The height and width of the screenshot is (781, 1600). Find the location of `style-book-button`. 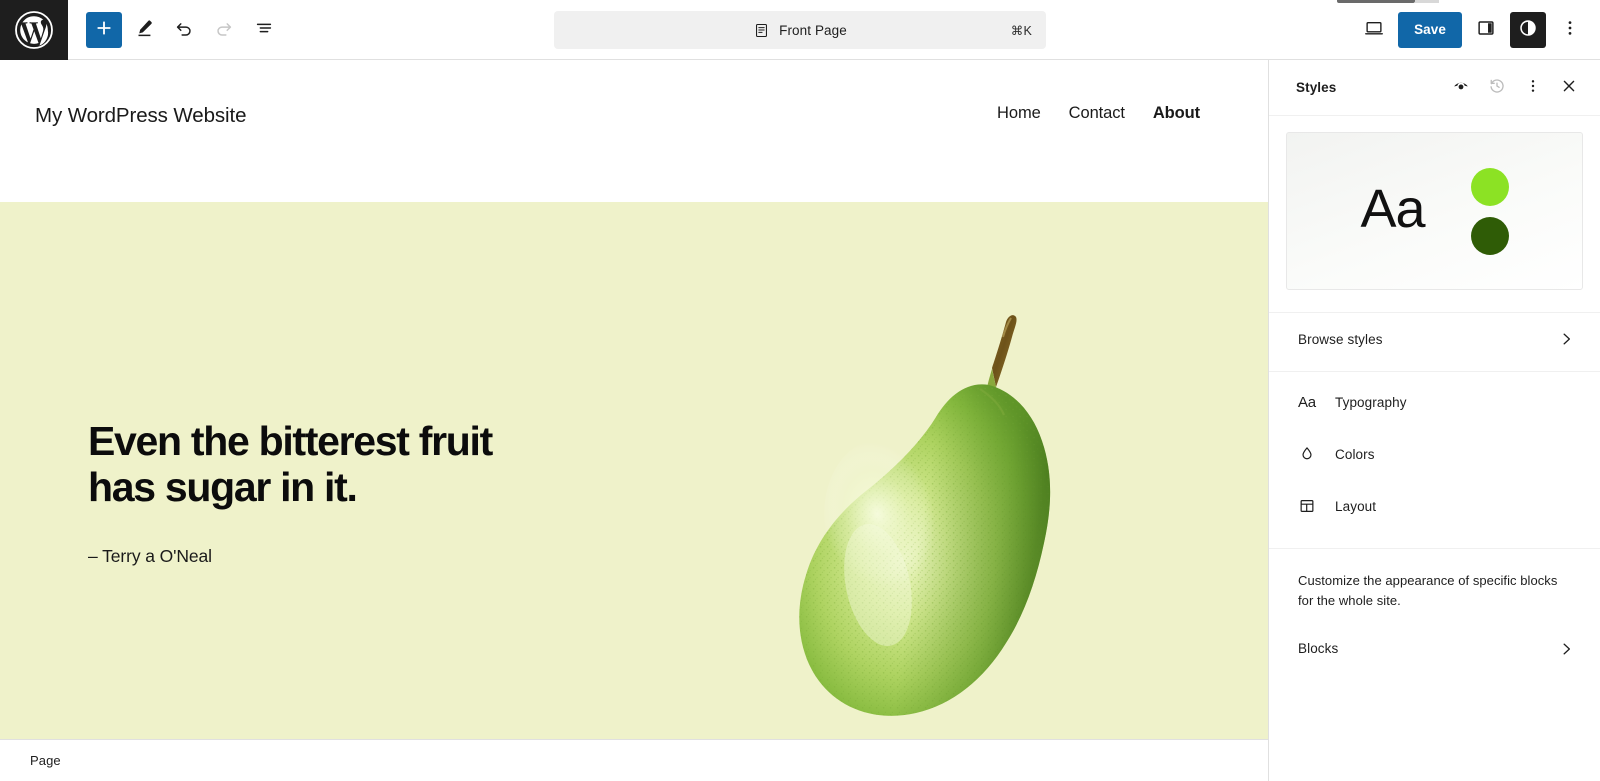

style-book-button is located at coordinates (1461, 88).